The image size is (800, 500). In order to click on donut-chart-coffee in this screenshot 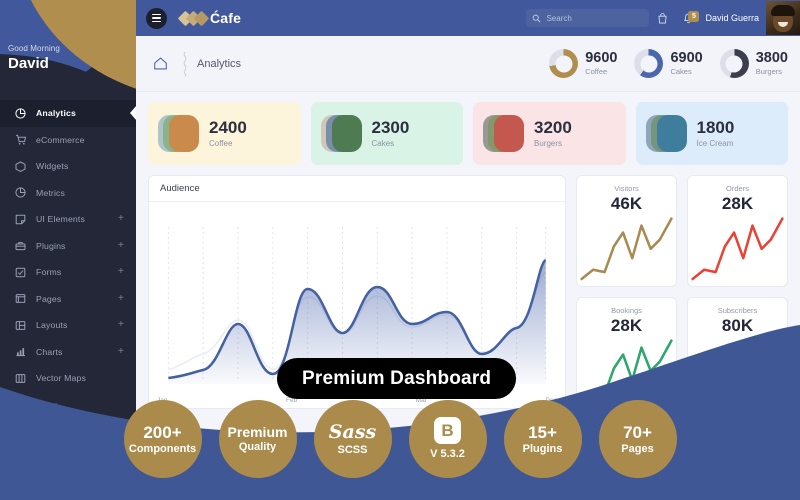, I will do `click(564, 63)`.